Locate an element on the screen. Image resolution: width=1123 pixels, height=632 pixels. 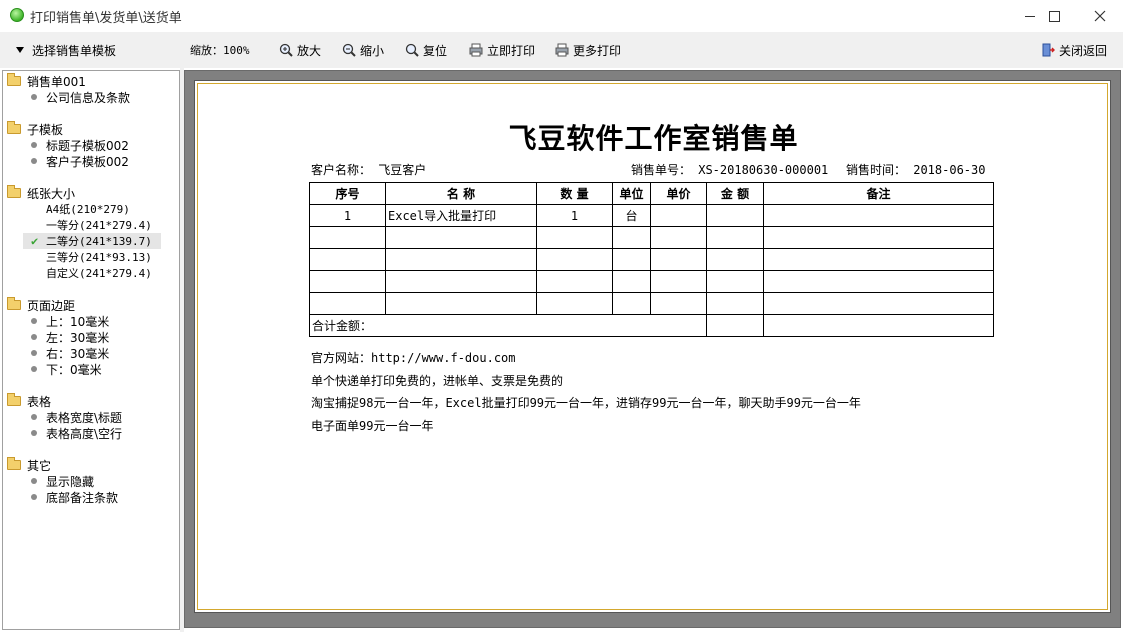
tree-group-sales-order: 销售单001 公司信息及条款 is located at coordinates (68, 89).